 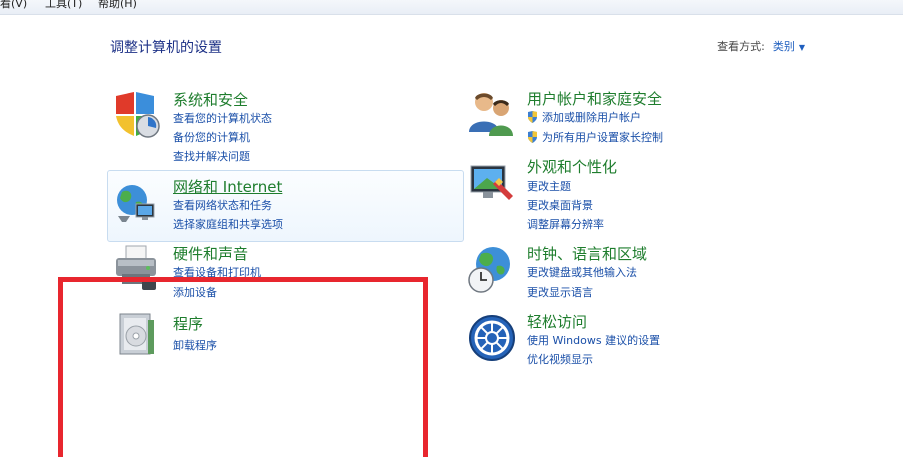 I want to click on link-parental-controls: 为所有用户设置家长控制, so click(x=595, y=137).